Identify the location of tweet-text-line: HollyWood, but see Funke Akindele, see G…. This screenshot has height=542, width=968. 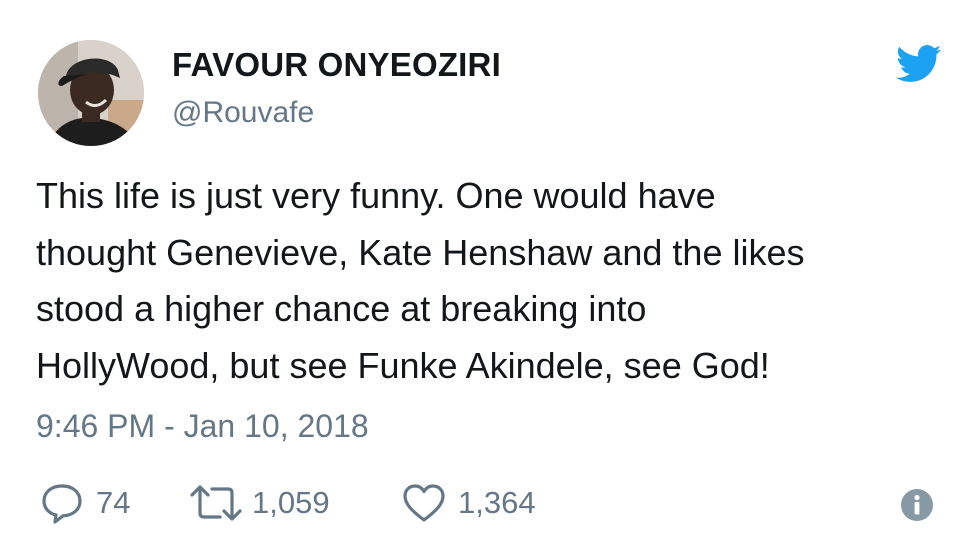
(403, 365).